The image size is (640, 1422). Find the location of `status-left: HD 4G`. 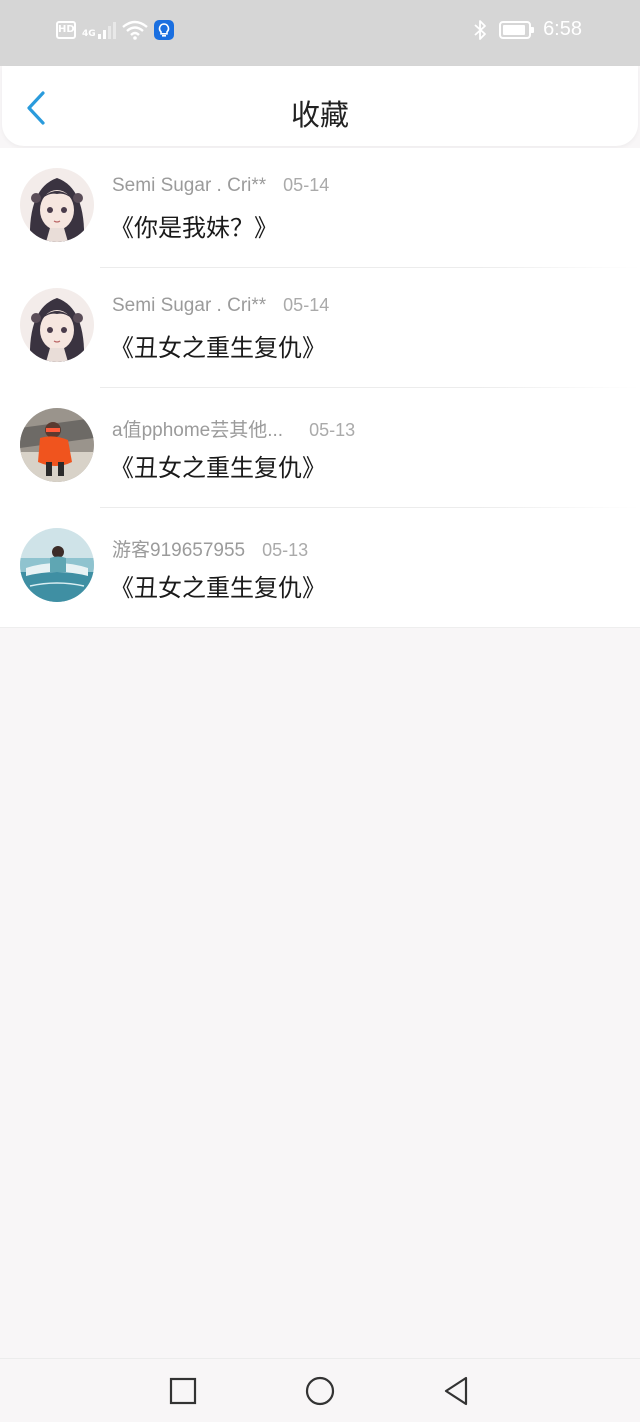

status-left: HD 4G is located at coordinates (115, 30).